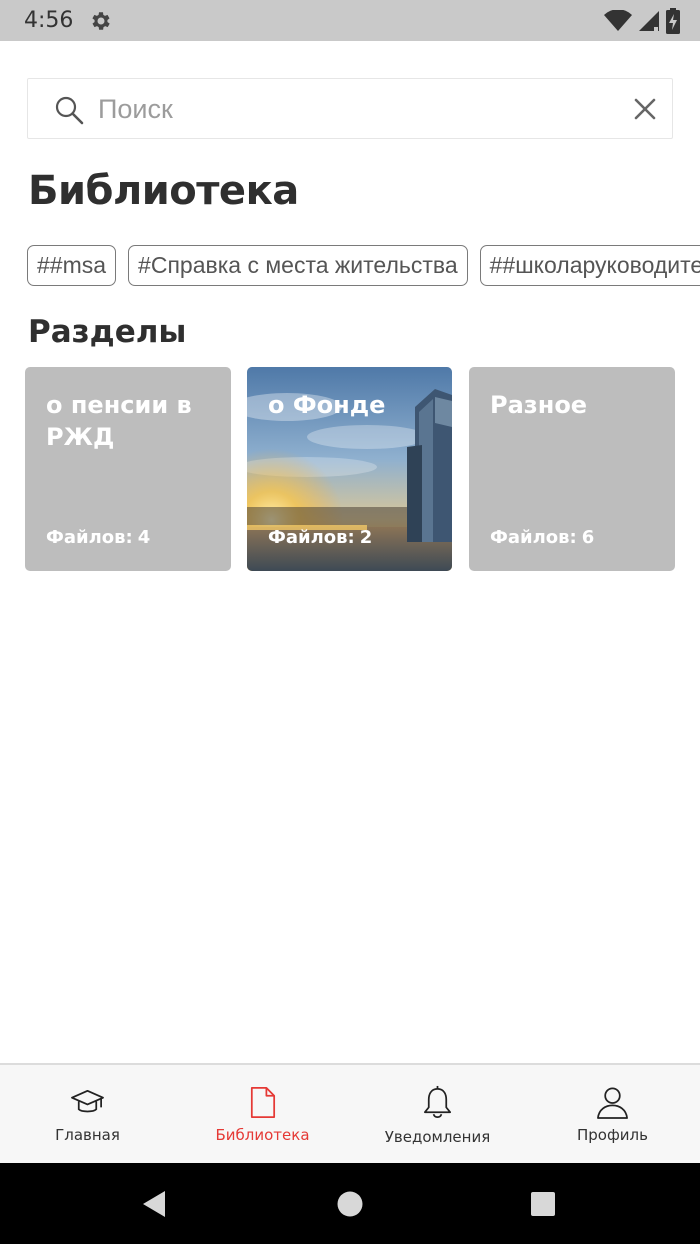 The width and height of the screenshot is (700, 1244). What do you see at coordinates (263, 1102) in the screenshot?
I see `document-icon` at bounding box center [263, 1102].